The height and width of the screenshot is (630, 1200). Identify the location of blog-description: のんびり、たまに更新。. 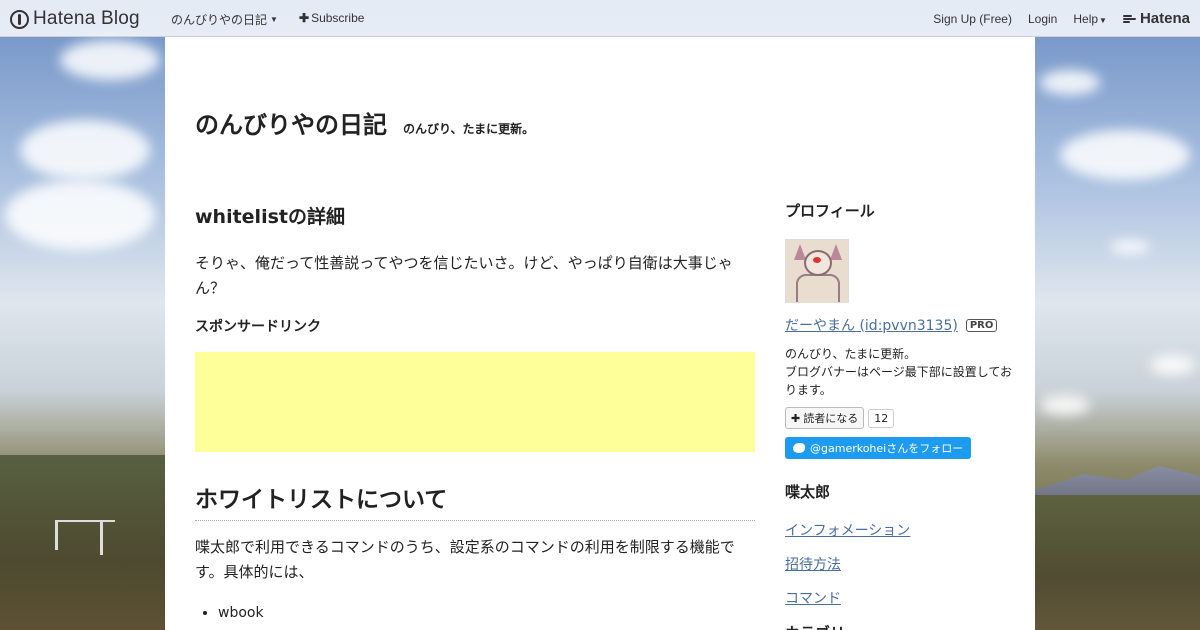
(469, 129).